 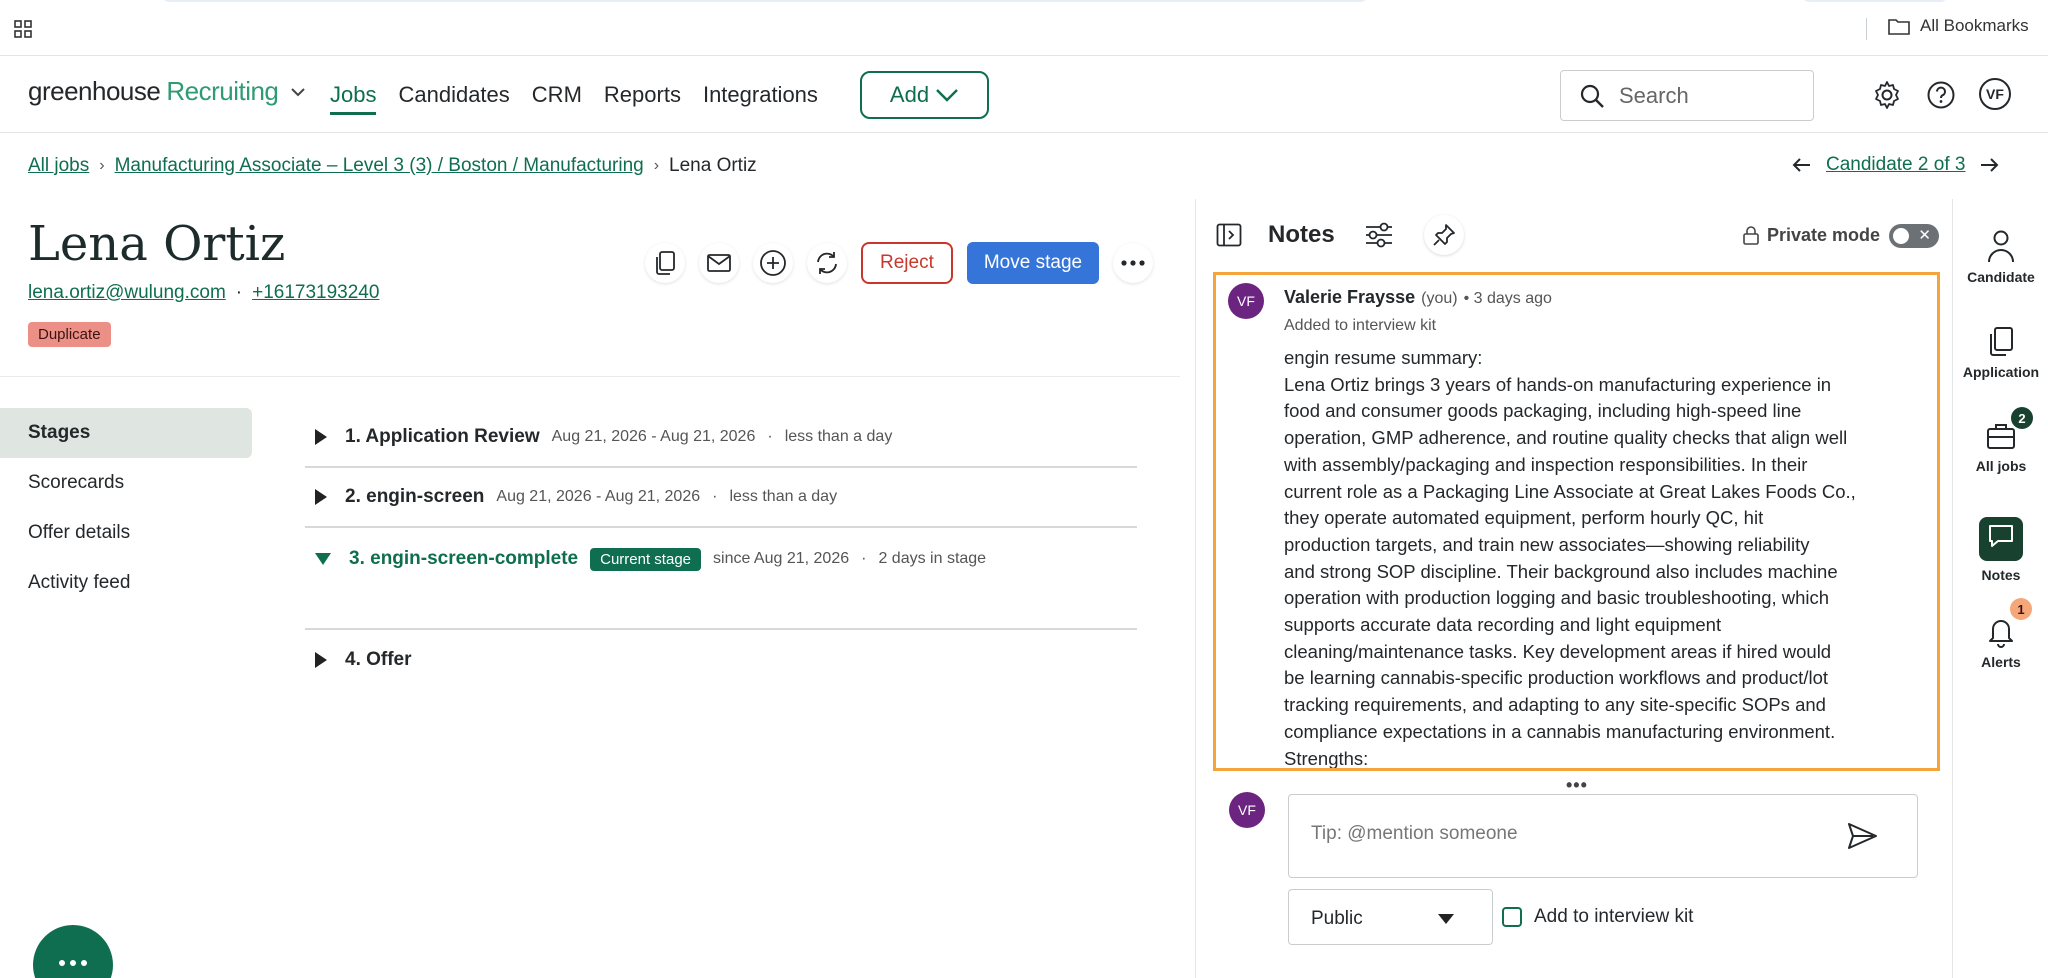 I want to click on user-avatar: VF, so click(x=1995, y=94).